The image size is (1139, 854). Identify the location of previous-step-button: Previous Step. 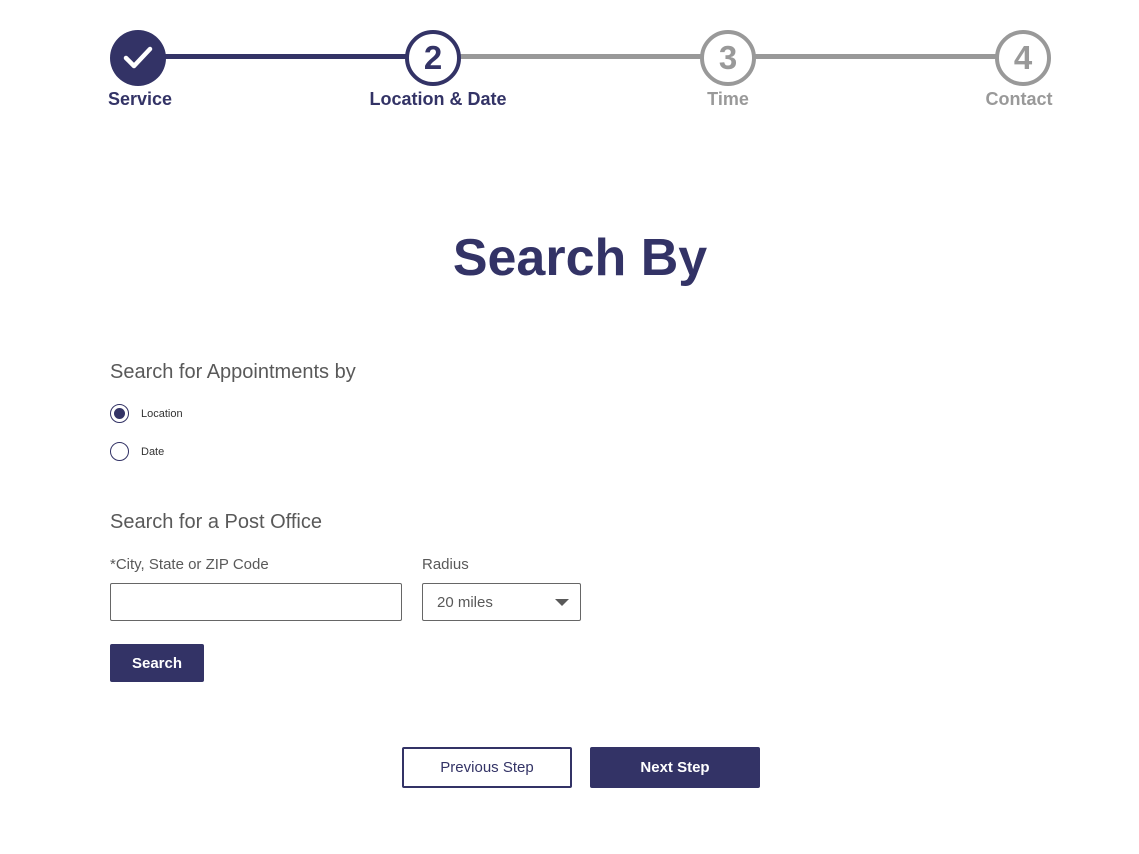
(487, 767).